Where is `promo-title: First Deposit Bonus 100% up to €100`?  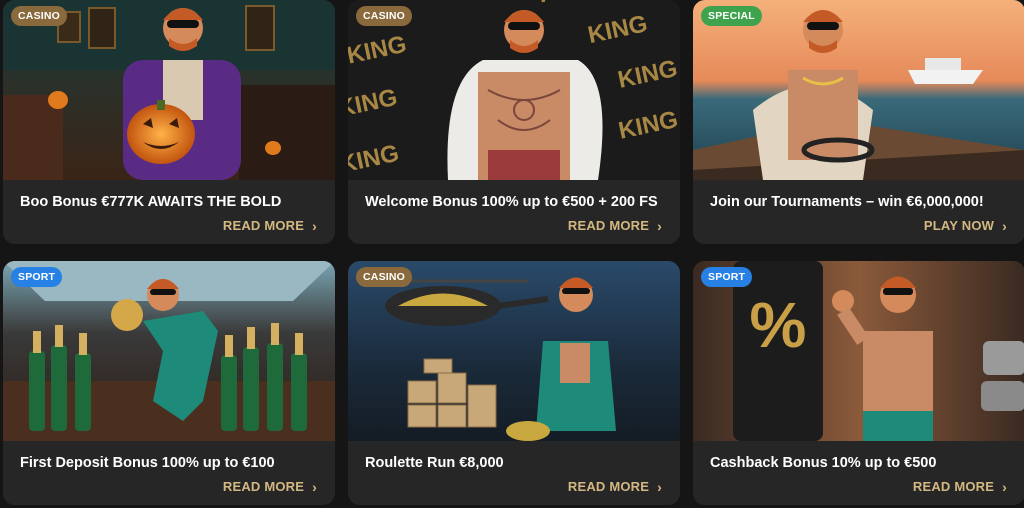 promo-title: First Deposit Bonus 100% up to €100 is located at coordinates (147, 463).